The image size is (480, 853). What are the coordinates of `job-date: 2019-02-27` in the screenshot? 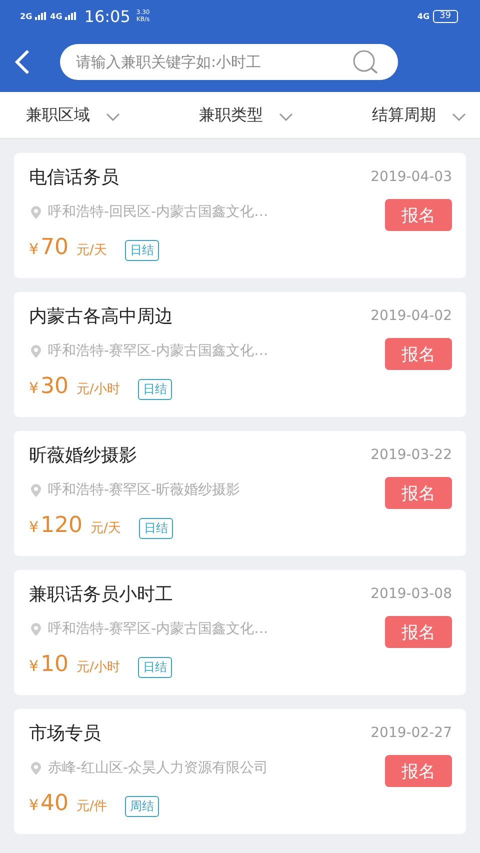 It's located at (411, 733).